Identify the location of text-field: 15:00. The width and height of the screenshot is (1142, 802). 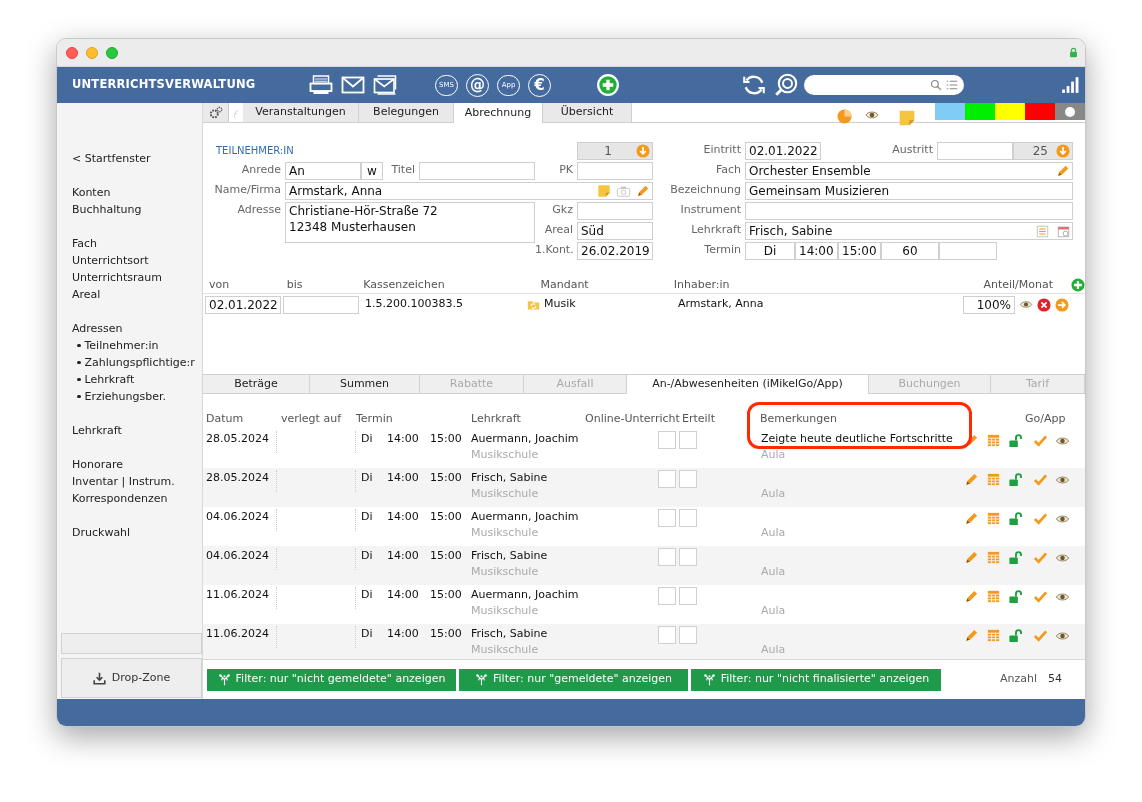
(859, 251).